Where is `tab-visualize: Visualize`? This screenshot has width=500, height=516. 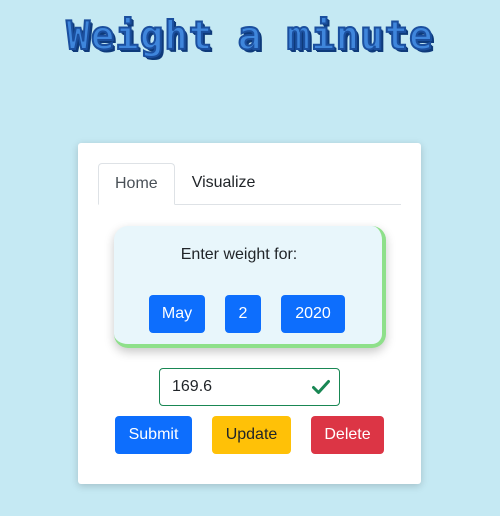
tab-visualize: Visualize is located at coordinates (224, 183).